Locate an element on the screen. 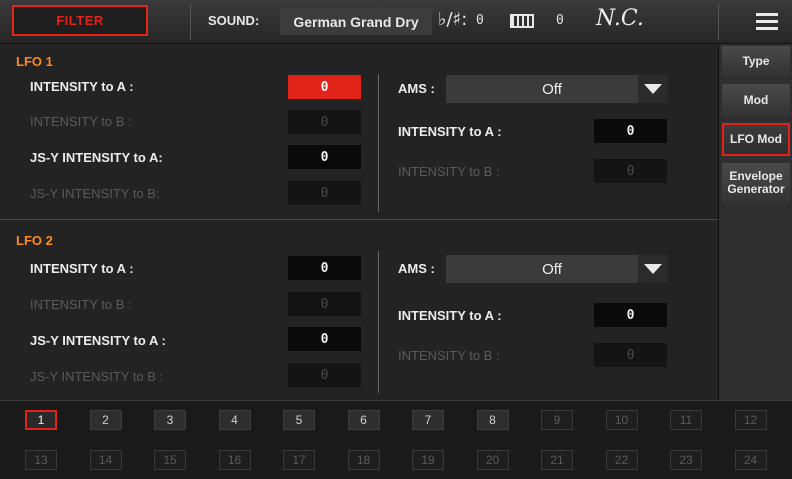 This screenshot has width=792, height=479. track-slot-button: 17 is located at coordinates (299, 460).